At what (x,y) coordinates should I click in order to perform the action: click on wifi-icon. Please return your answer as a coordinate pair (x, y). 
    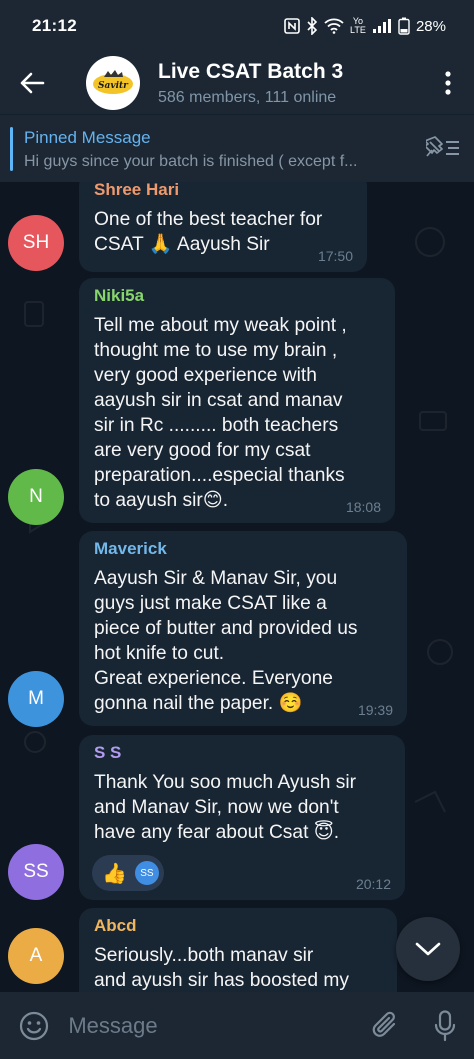
    Looking at the image, I should click on (334, 26).